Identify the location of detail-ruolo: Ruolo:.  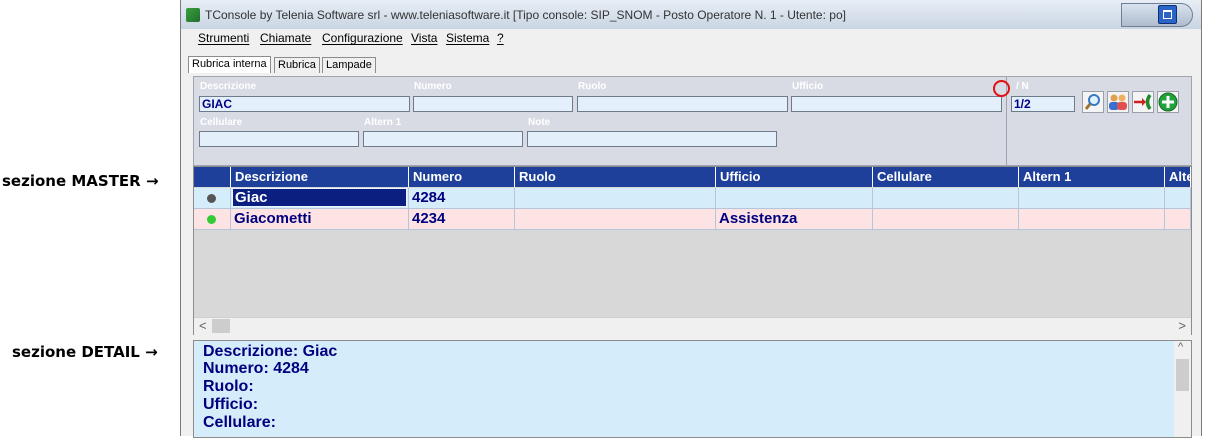
(228, 386).